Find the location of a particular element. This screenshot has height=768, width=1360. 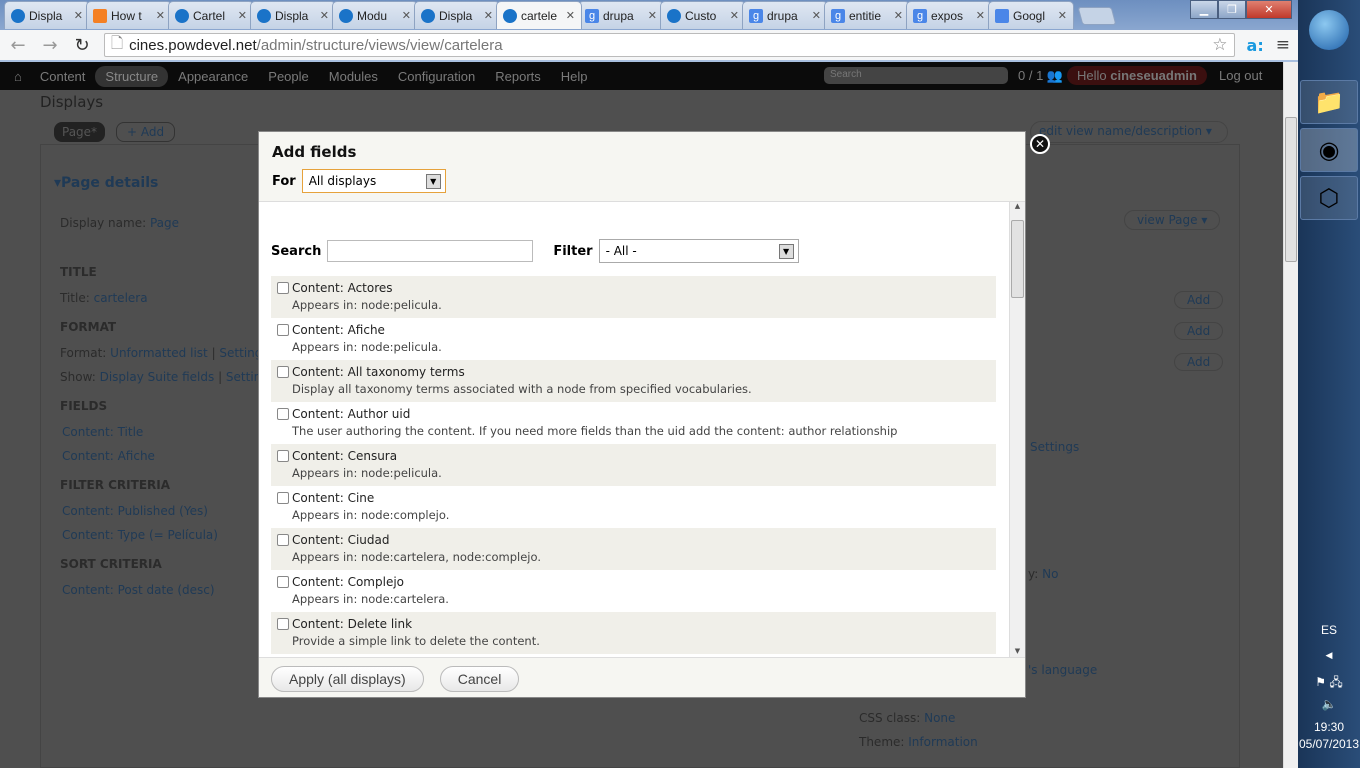

extension-icon: a: is located at coordinates (1255, 45).